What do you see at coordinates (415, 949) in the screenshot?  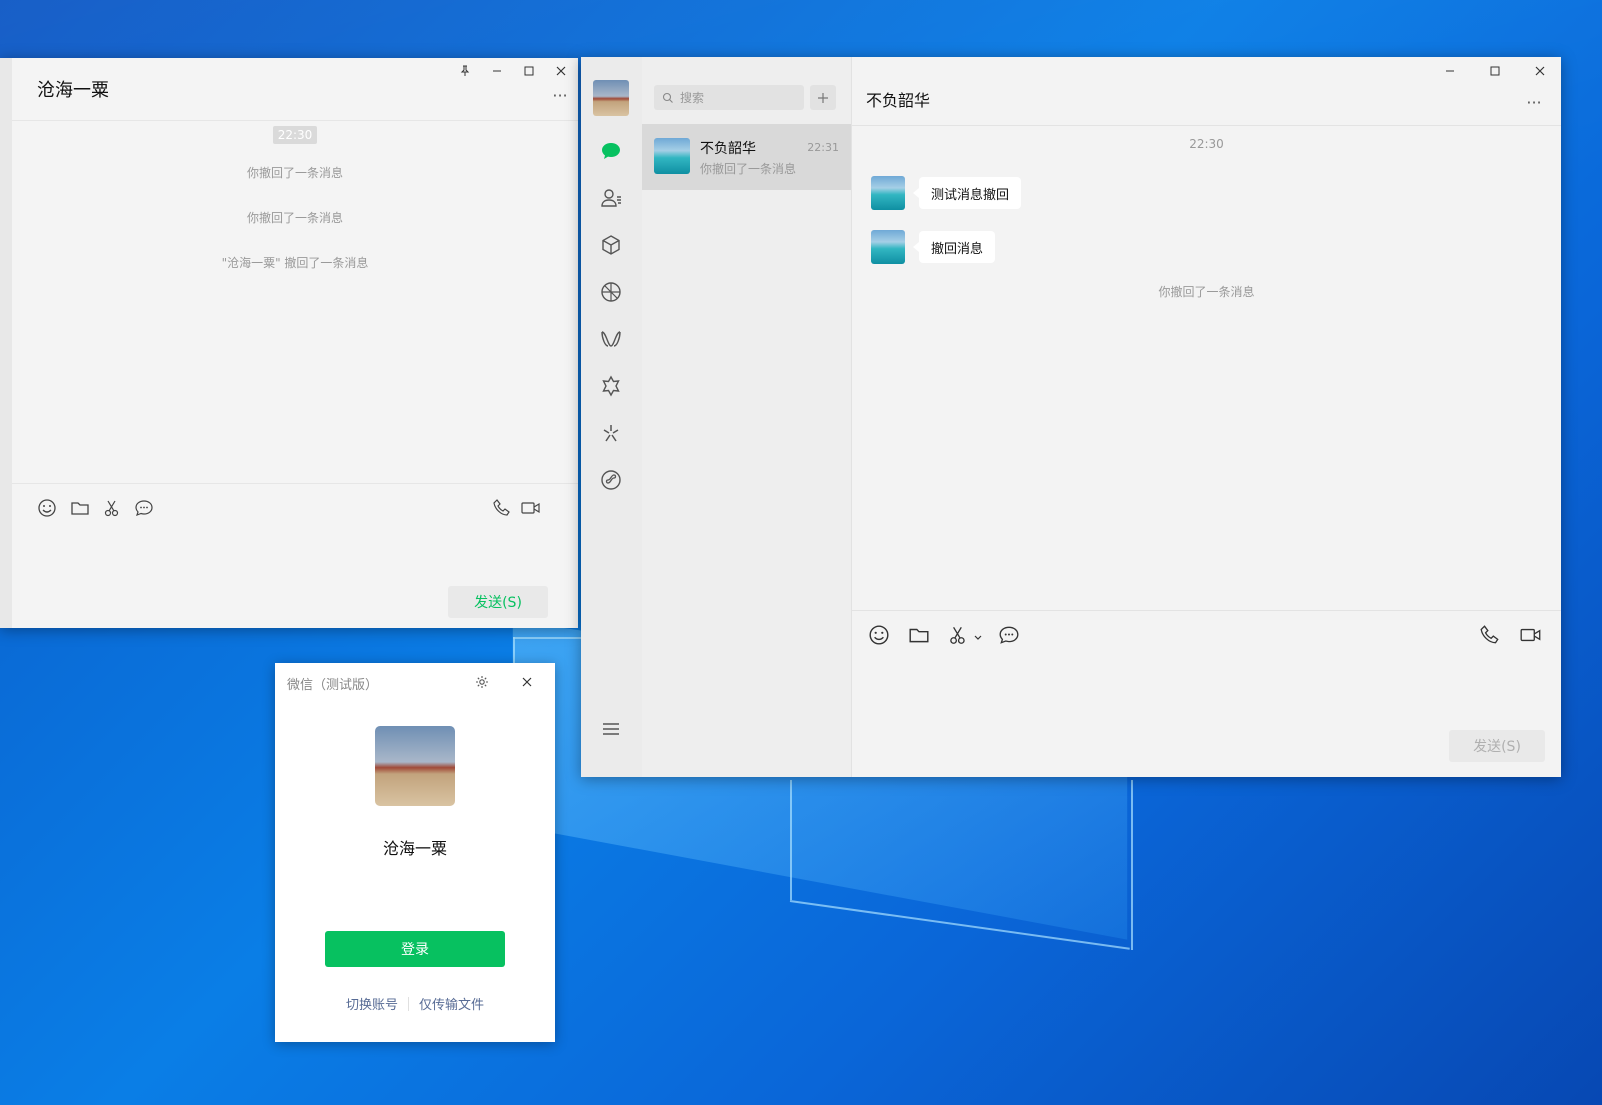 I see `login-button: 登录` at bounding box center [415, 949].